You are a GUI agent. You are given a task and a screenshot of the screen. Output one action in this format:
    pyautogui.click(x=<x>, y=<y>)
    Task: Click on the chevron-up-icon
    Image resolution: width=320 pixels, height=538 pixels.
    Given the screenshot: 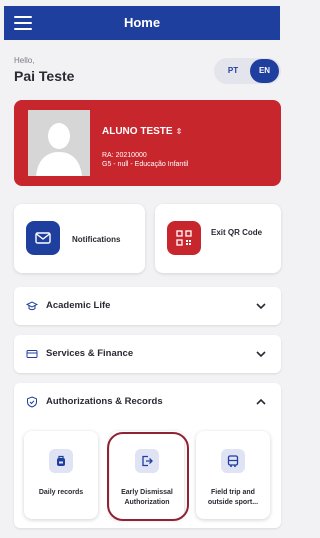 What is the action you would take?
    pyautogui.click(x=261, y=402)
    